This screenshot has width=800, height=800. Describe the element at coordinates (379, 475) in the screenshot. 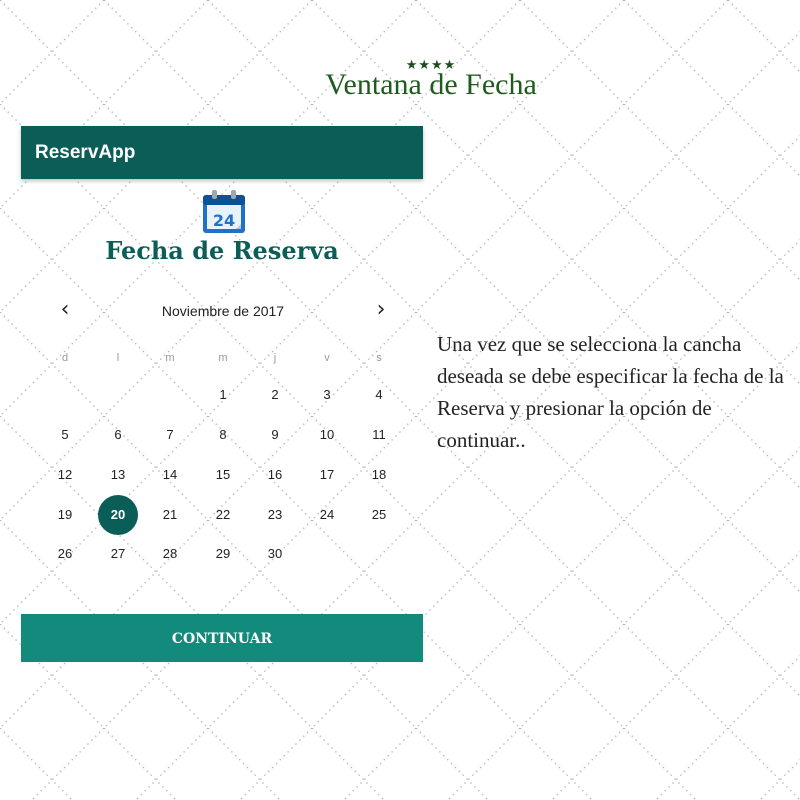

I see `day-cell: 18` at that location.